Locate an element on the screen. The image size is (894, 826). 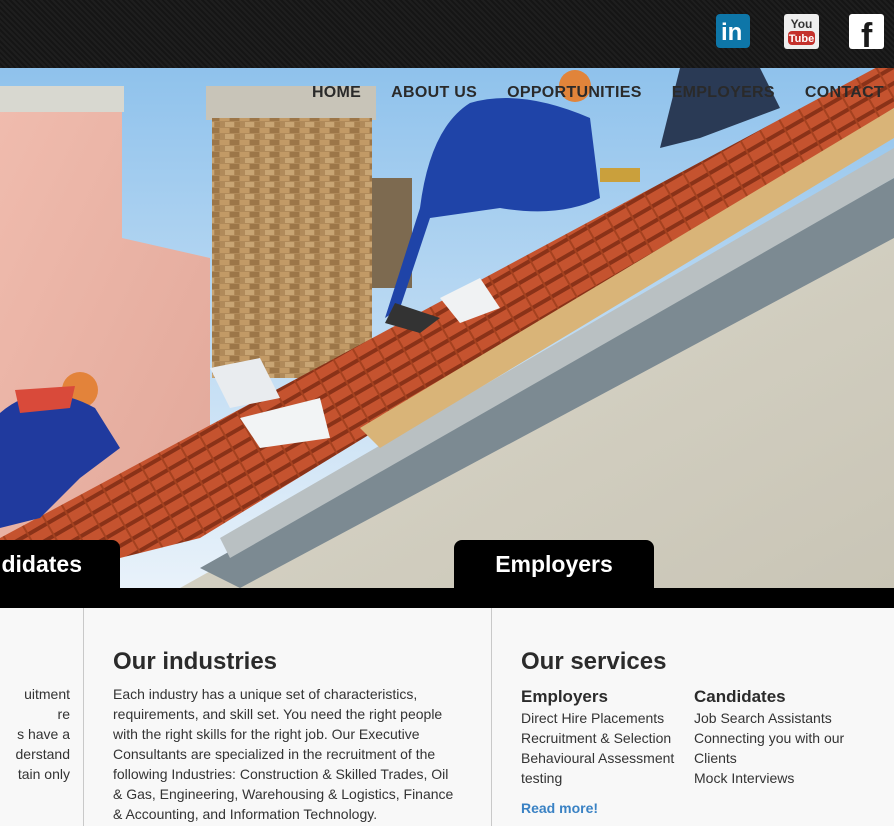
list-item: Job Search Assistants is located at coordinates (763, 718).